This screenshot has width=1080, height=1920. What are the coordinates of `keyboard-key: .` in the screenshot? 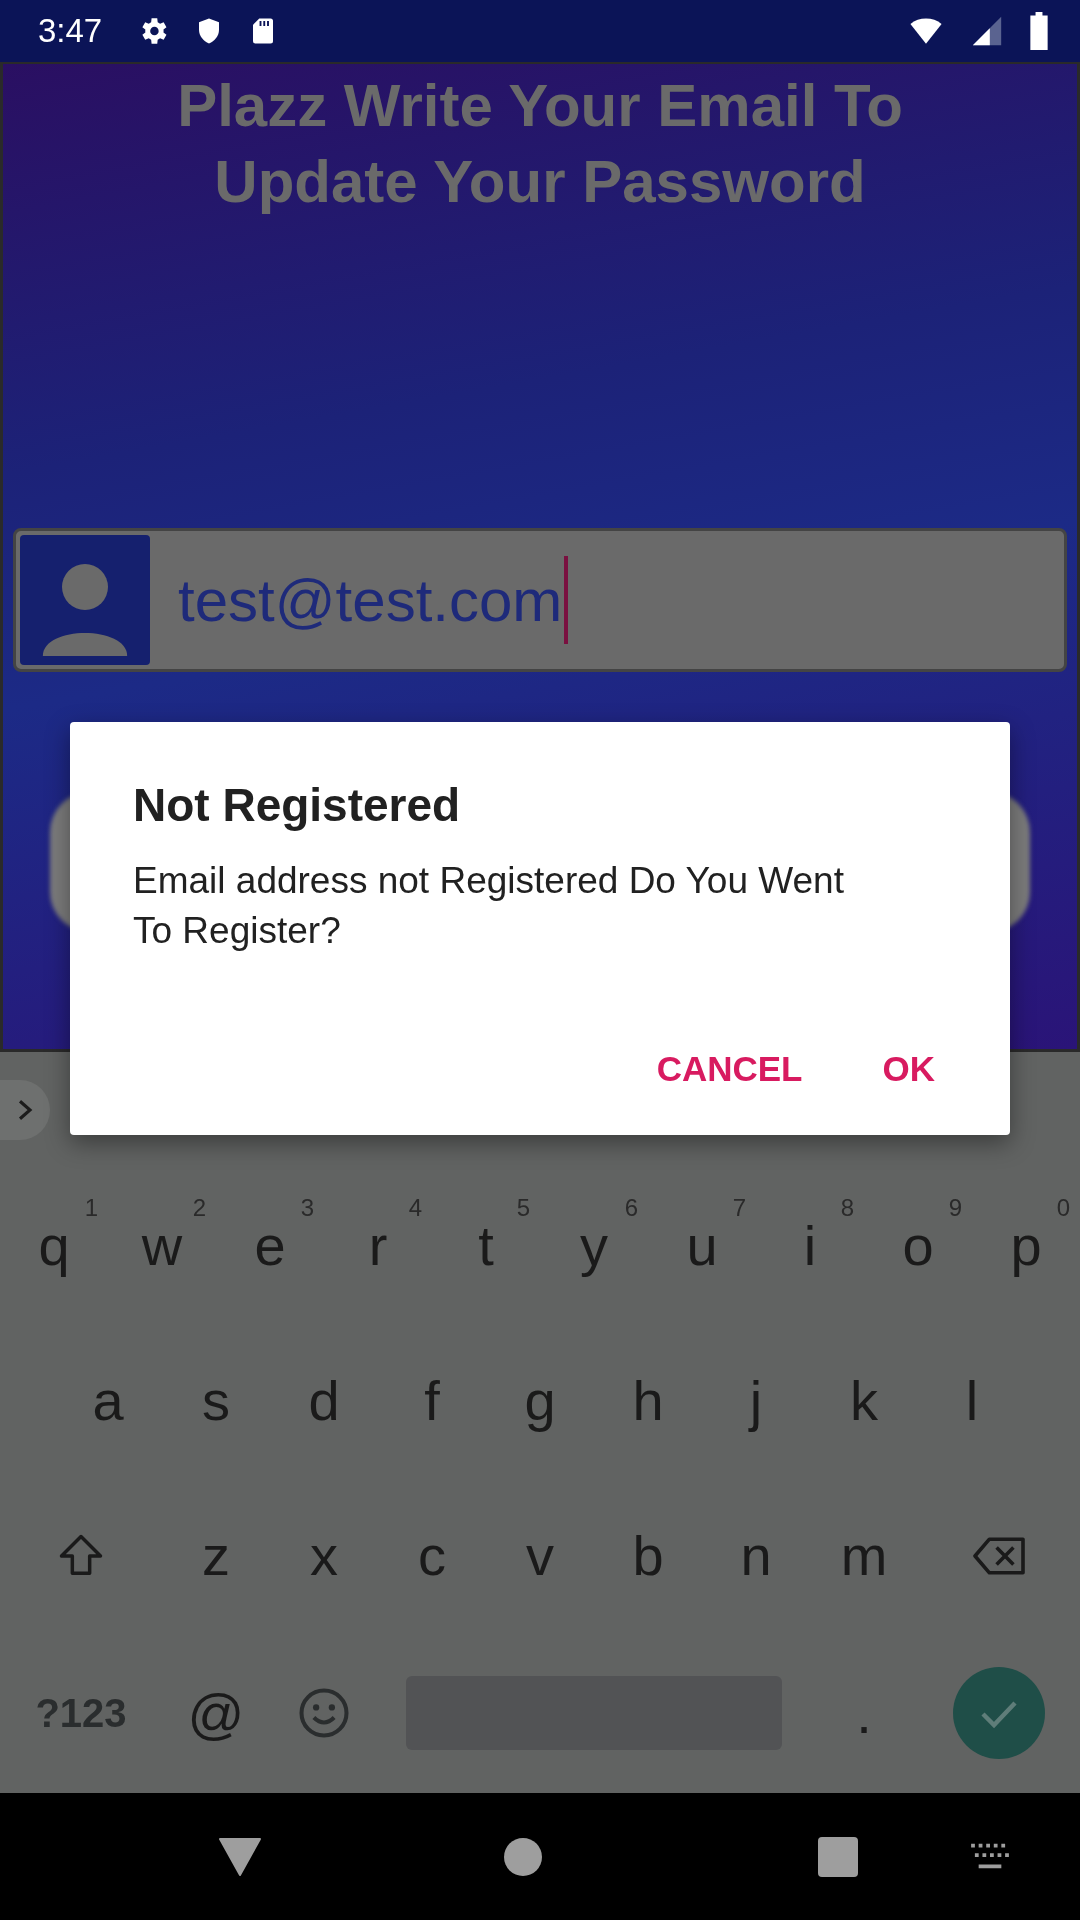 It's located at (864, 1713).